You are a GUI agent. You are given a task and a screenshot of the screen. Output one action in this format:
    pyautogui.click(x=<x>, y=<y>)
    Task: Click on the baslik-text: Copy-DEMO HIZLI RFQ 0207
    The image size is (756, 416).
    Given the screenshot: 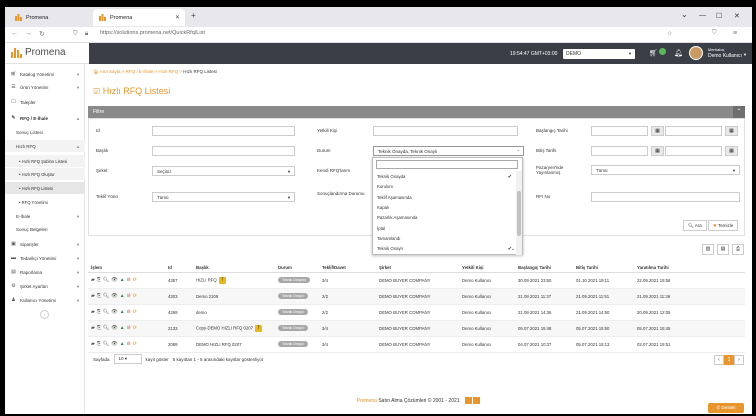 What is the action you would take?
    pyautogui.click(x=224, y=327)
    